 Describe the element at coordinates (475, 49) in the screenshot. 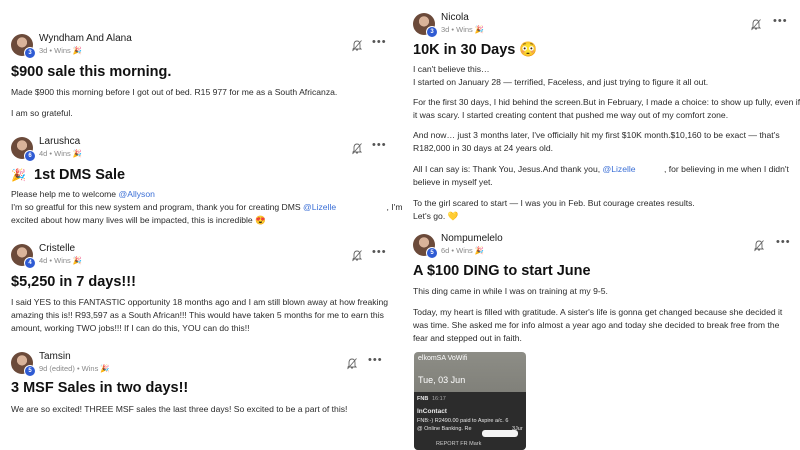

I see `post-title: 10K in 30 Days 😳` at that location.